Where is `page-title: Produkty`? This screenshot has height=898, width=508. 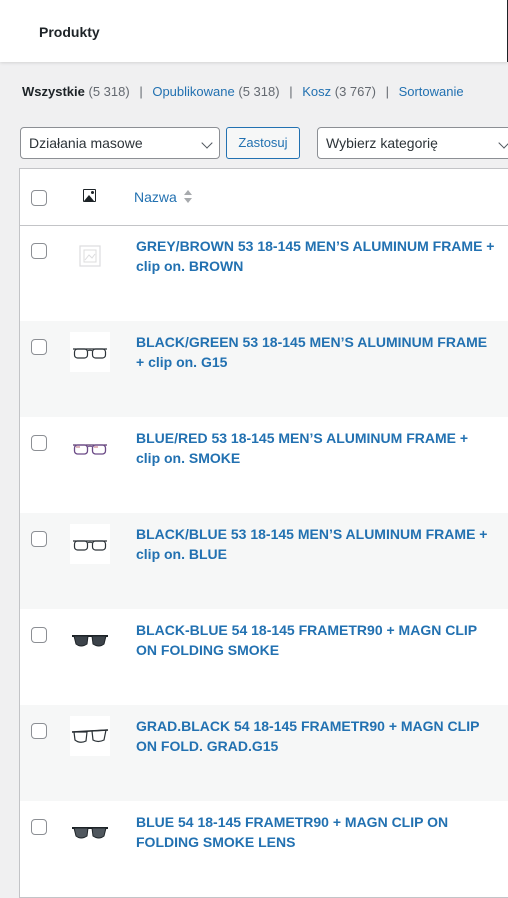 page-title: Produkty is located at coordinates (69, 32).